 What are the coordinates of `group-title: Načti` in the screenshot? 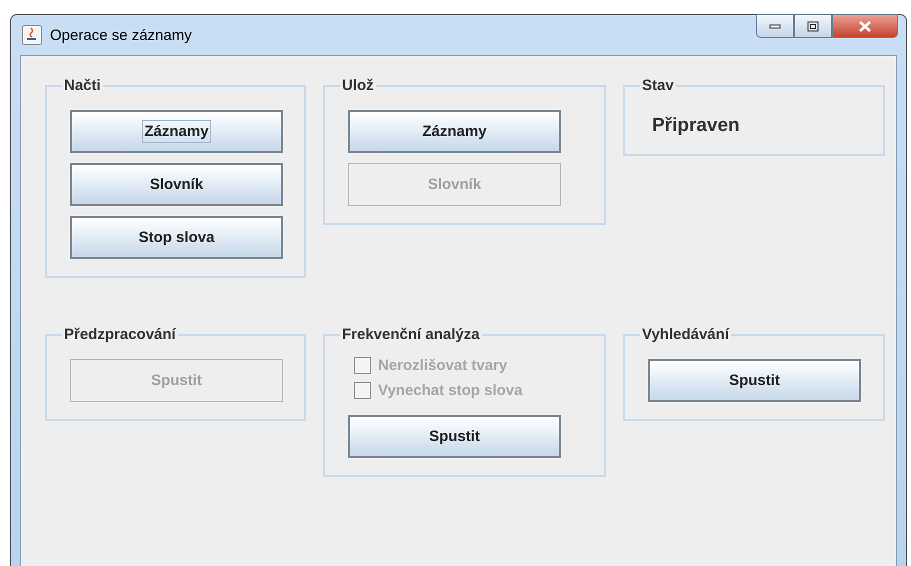 It's located at (82, 85).